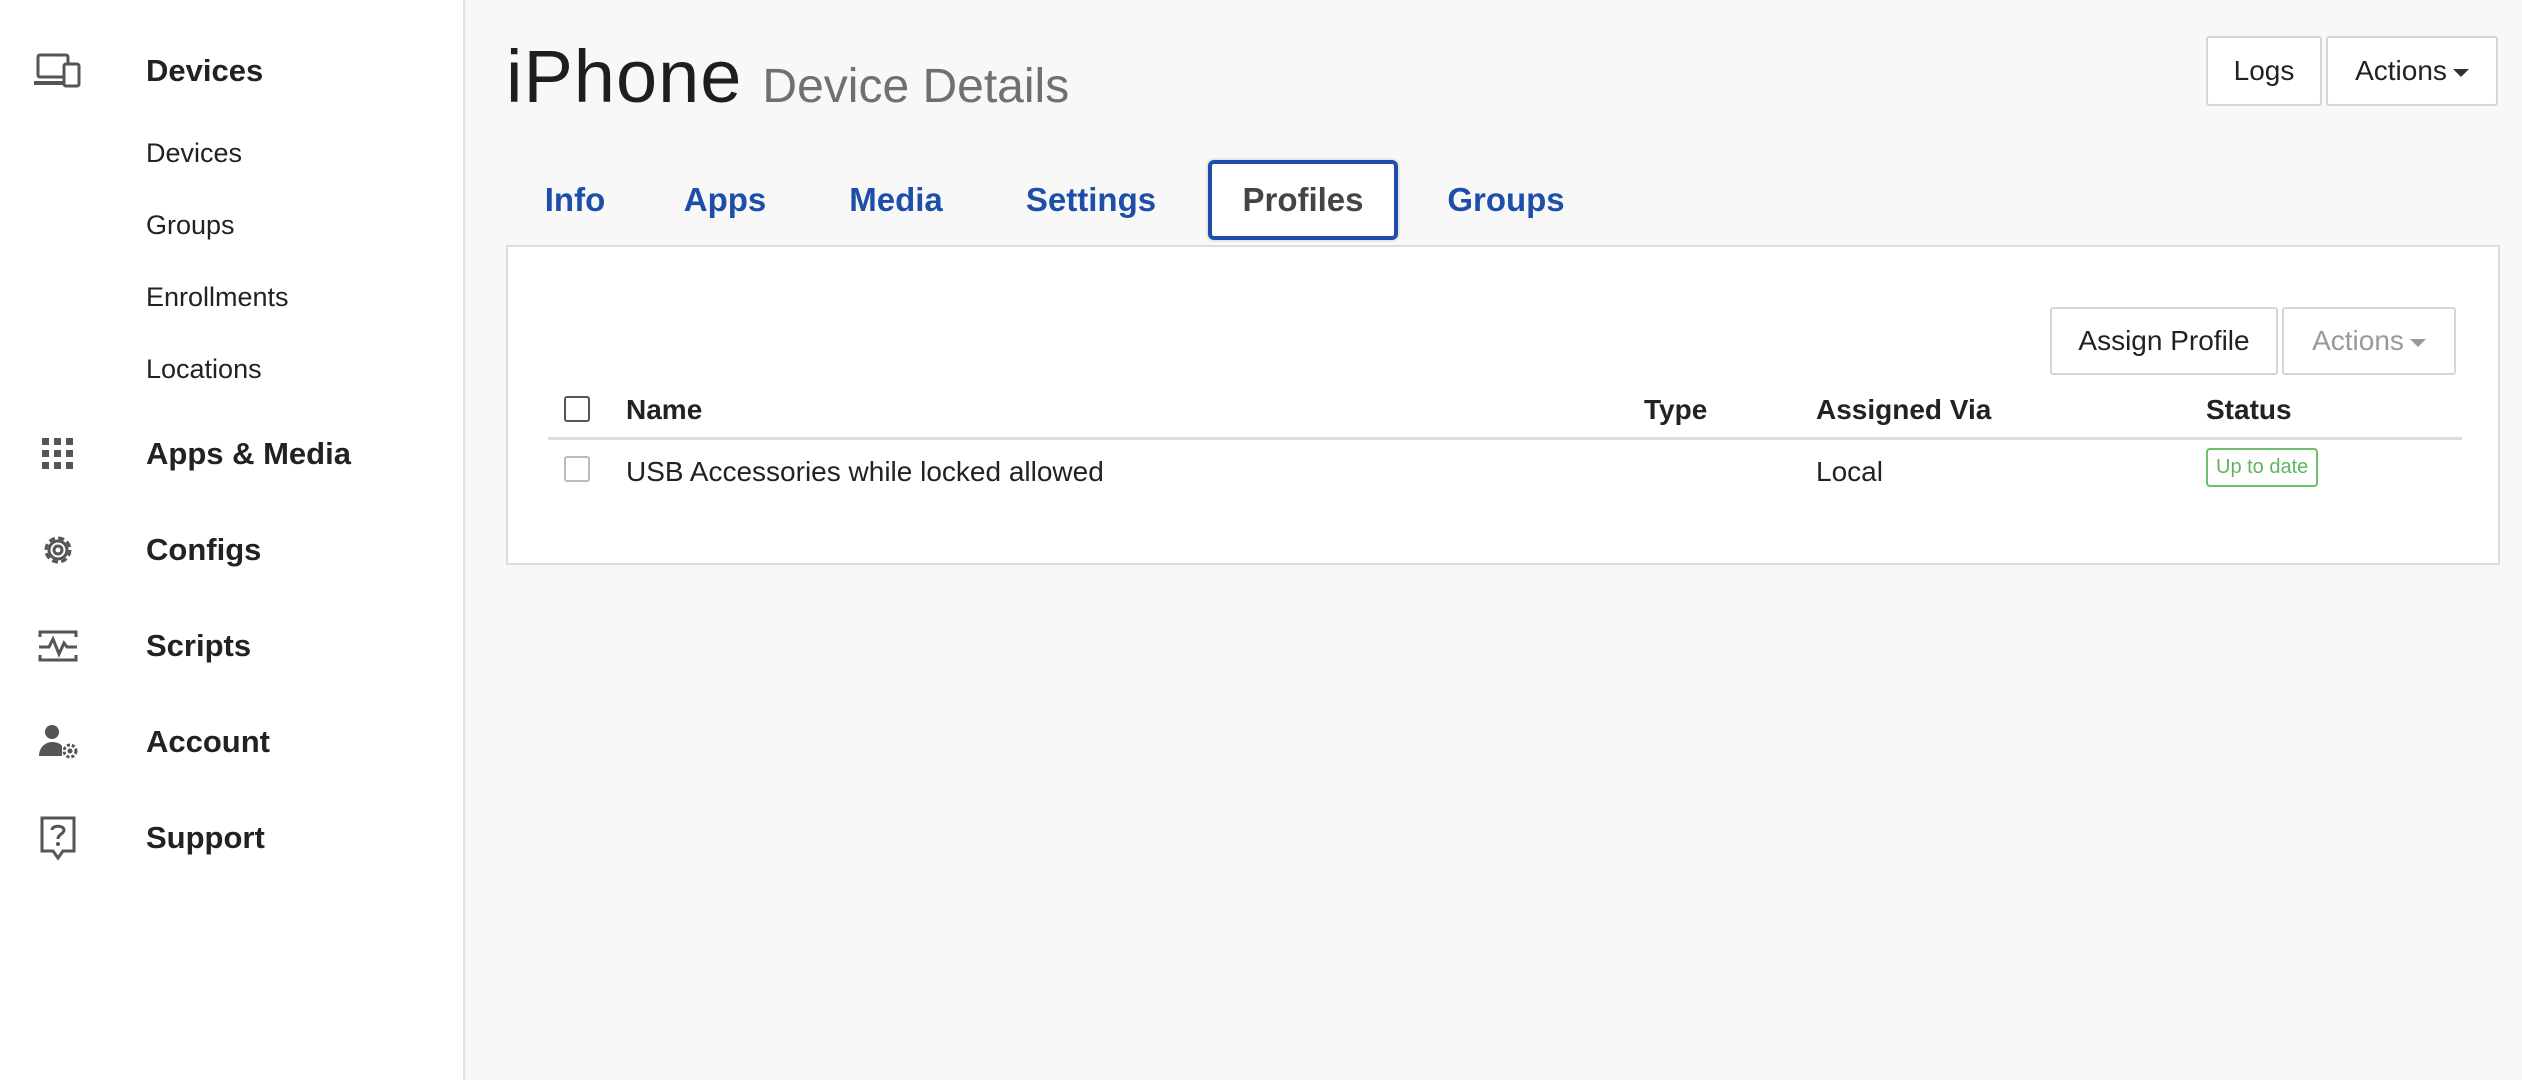 The height and width of the screenshot is (1080, 2522). I want to click on tab-info: Info, so click(575, 200).